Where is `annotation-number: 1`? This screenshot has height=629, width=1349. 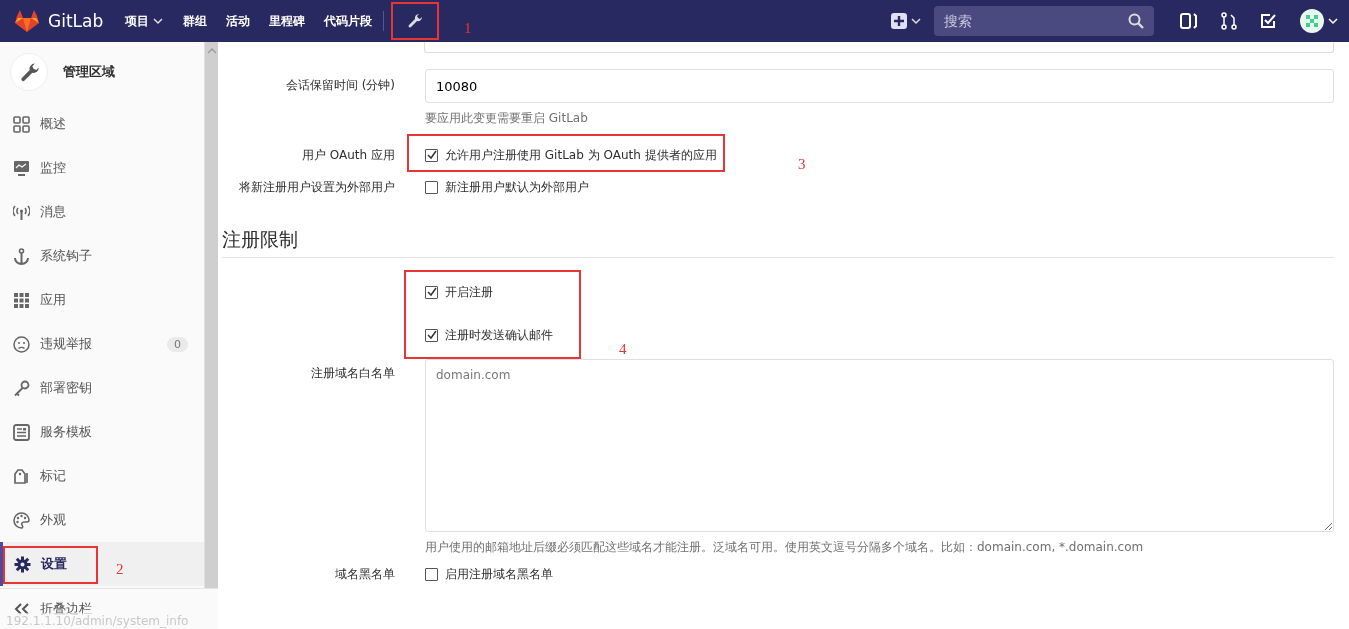 annotation-number: 1 is located at coordinates (468, 28).